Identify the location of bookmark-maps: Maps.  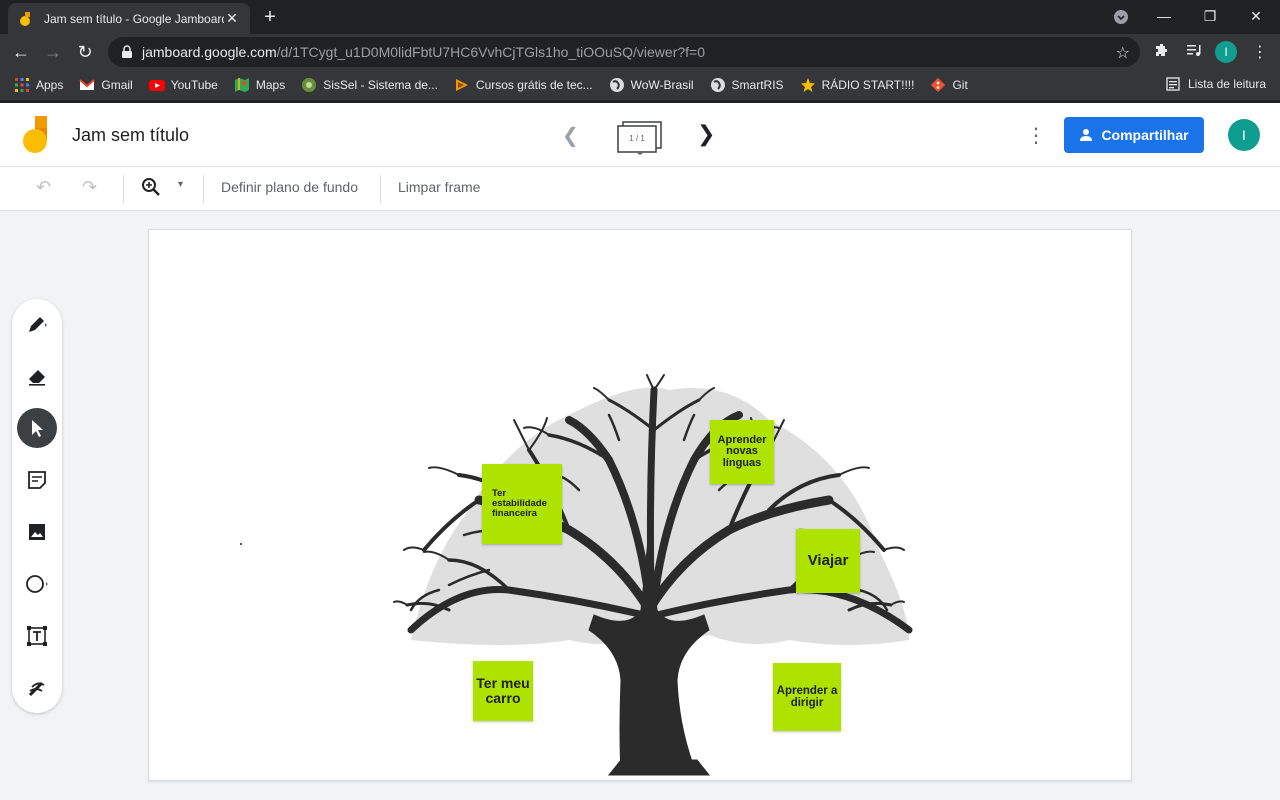
(259, 85).